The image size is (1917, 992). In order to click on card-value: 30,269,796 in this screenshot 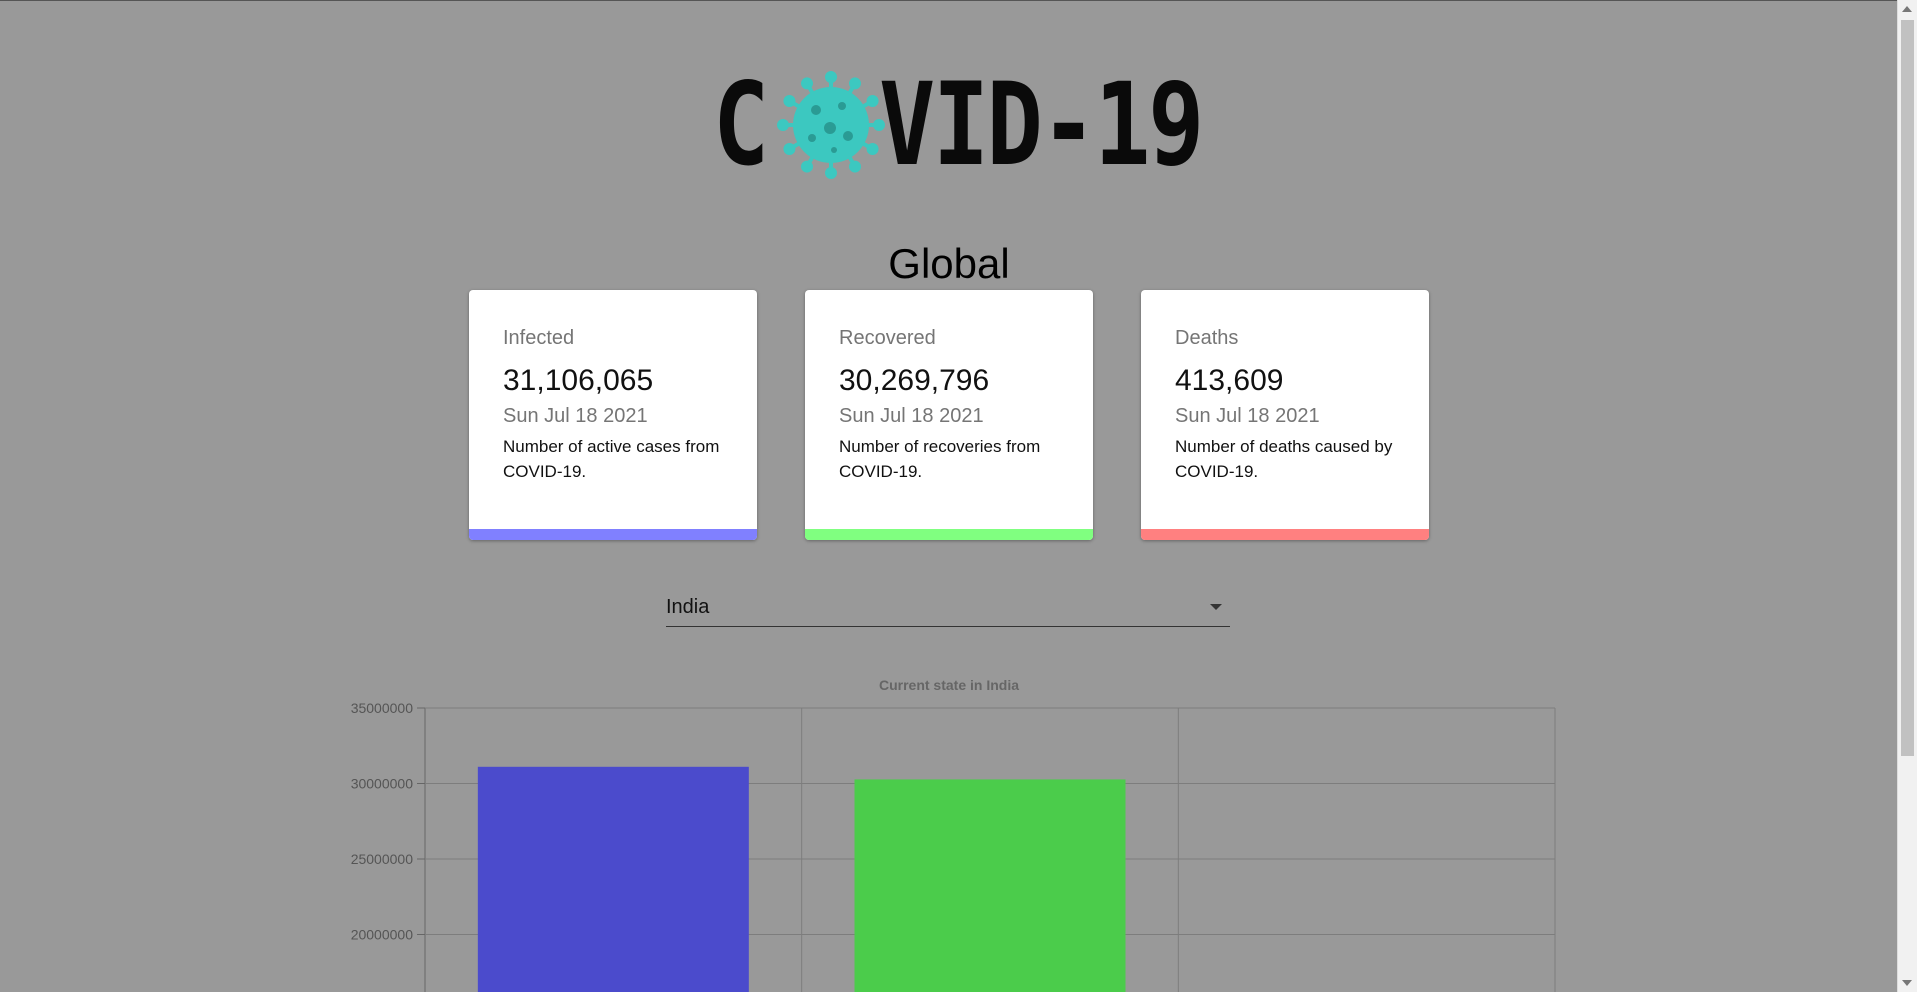, I will do `click(914, 380)`.